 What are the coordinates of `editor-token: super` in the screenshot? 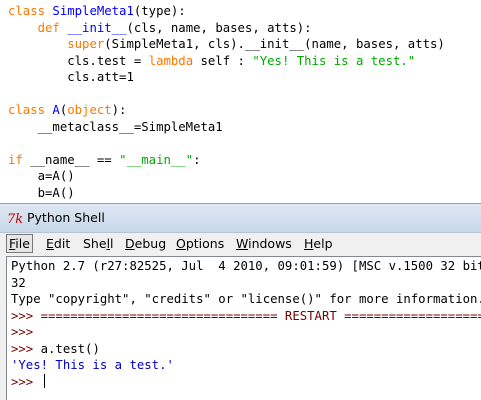 It's located at (86, 44).